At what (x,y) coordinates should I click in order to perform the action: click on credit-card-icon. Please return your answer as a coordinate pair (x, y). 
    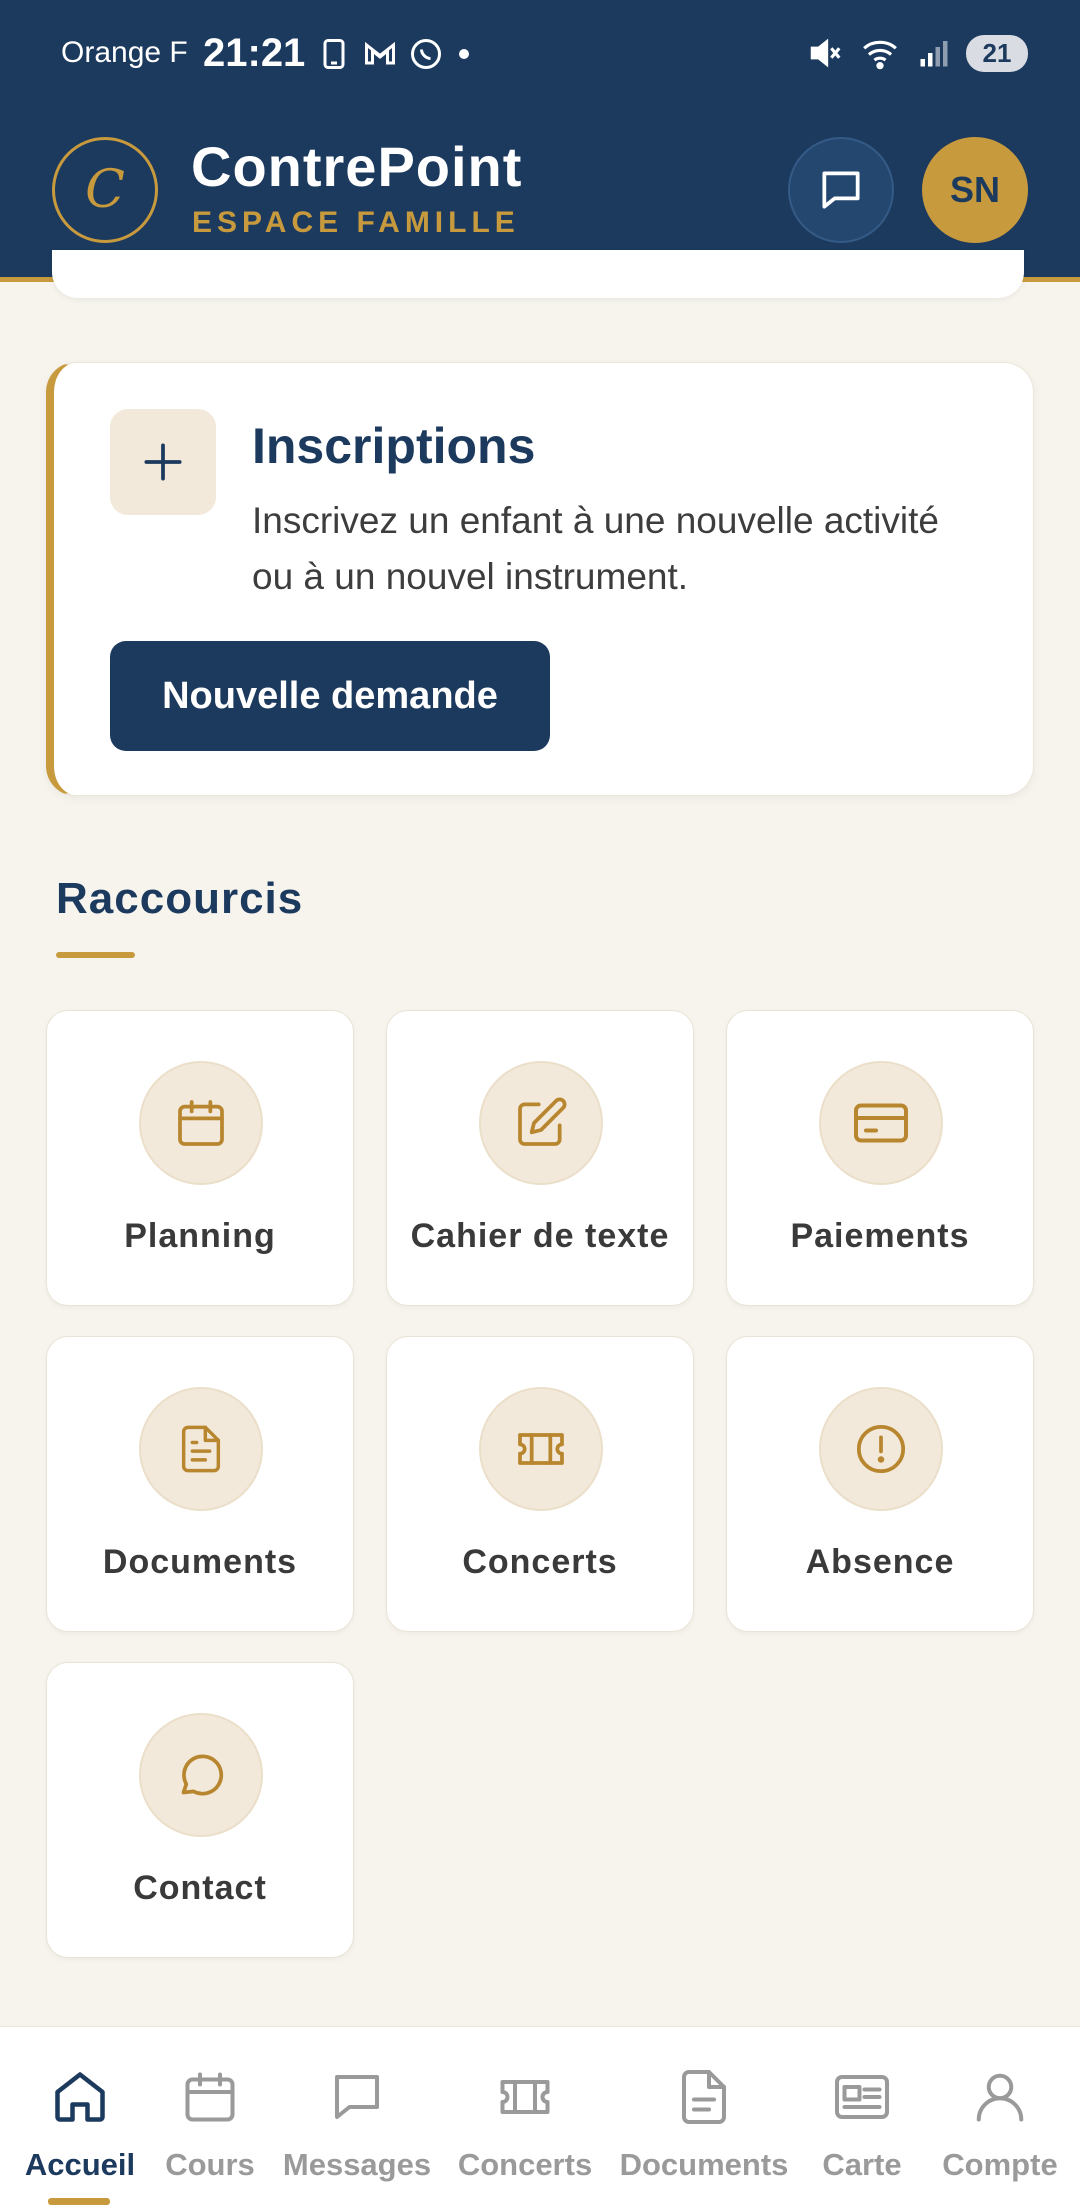
    Looking at the image, I should click on (881, 1123).